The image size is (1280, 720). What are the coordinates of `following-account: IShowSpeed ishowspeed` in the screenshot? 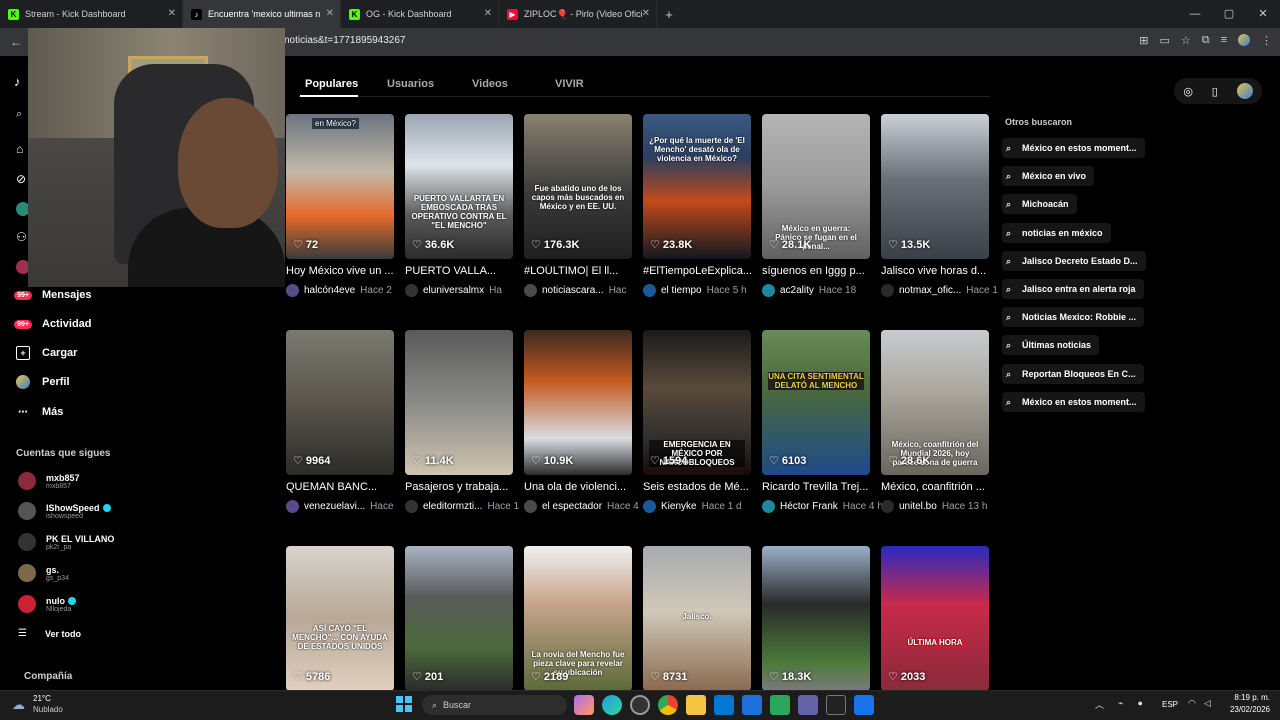 It's located at (64, 511).